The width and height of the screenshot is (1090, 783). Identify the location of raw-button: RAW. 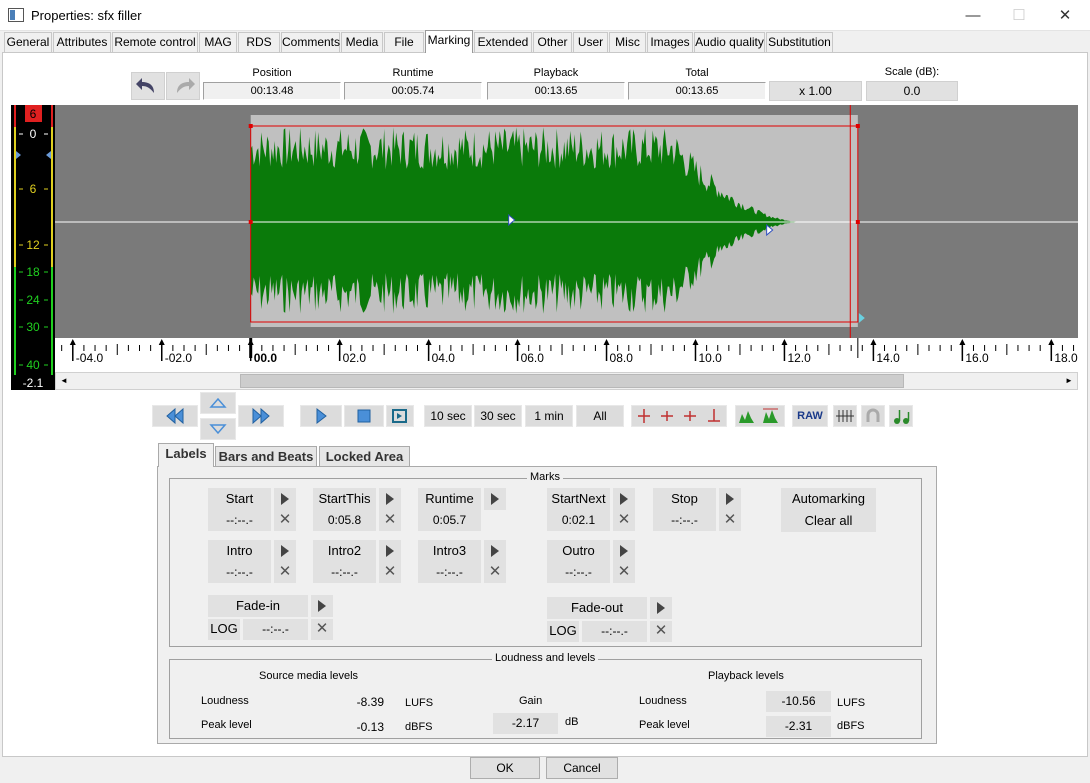
(810, 416).